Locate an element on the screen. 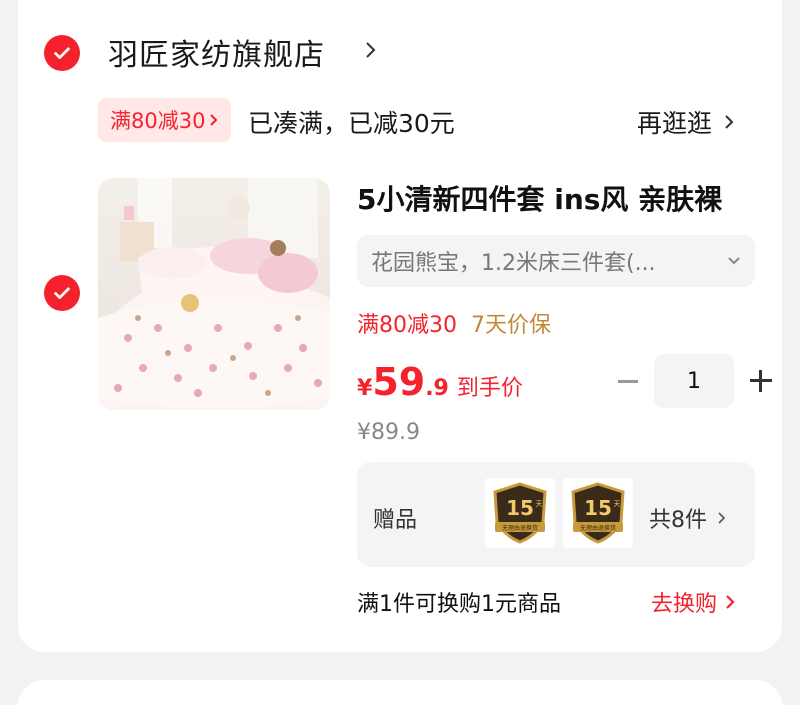 This screenshot has height=705, width=800. chevron-down-icon is located at coordinates (734, 261).